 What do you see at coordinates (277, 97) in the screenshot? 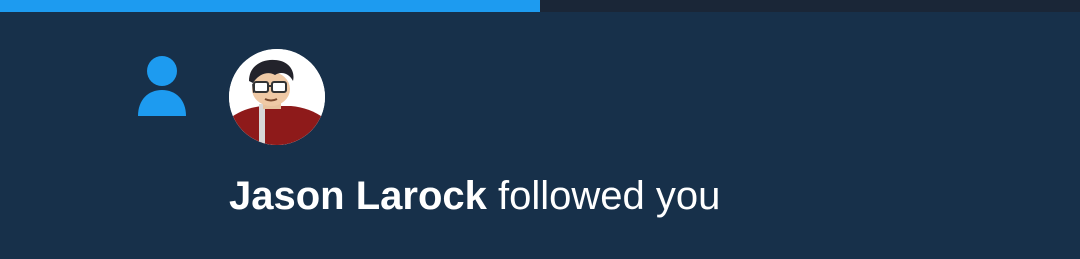
I see `avatar` at bounding box center [277, 97].